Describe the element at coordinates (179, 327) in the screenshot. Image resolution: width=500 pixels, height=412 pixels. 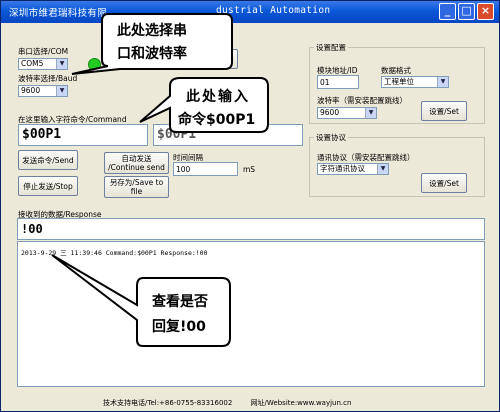
I see `callout-check-text-2: 回复!00` at that location.